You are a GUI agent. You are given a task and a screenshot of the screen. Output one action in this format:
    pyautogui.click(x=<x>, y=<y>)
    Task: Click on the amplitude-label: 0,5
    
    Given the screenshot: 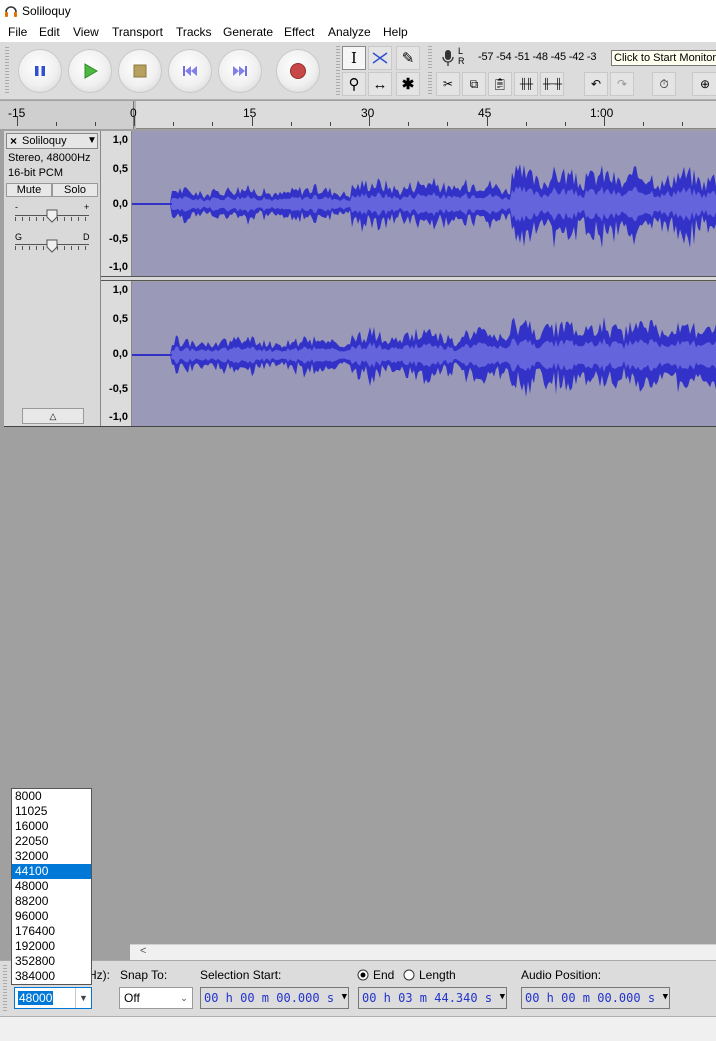 What is the action you would take?
    pyautogui.click(x=120, y=319)
    